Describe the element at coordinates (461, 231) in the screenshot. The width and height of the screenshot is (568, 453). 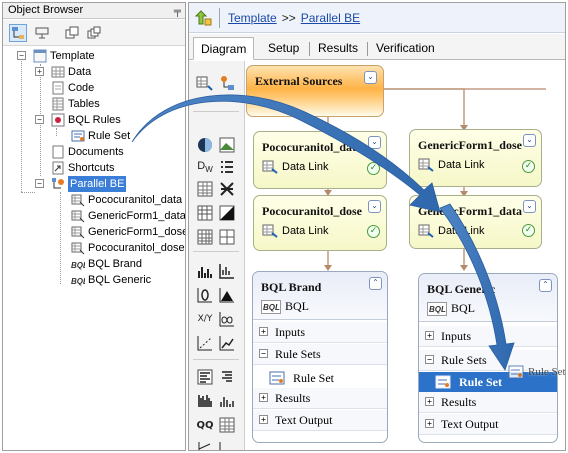
I see `data-link-label: Data Link` at that location.